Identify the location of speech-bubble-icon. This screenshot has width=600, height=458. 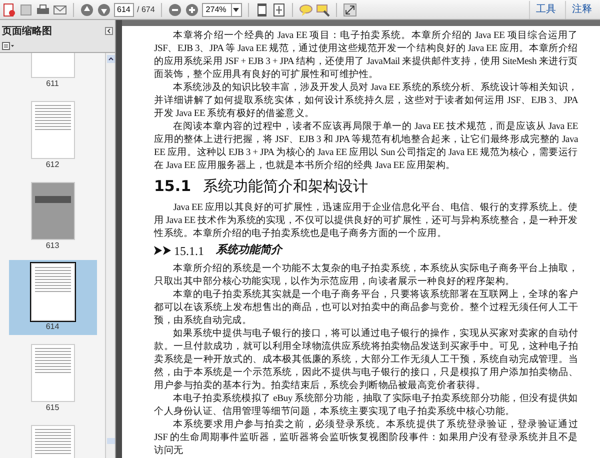
(305, 9).